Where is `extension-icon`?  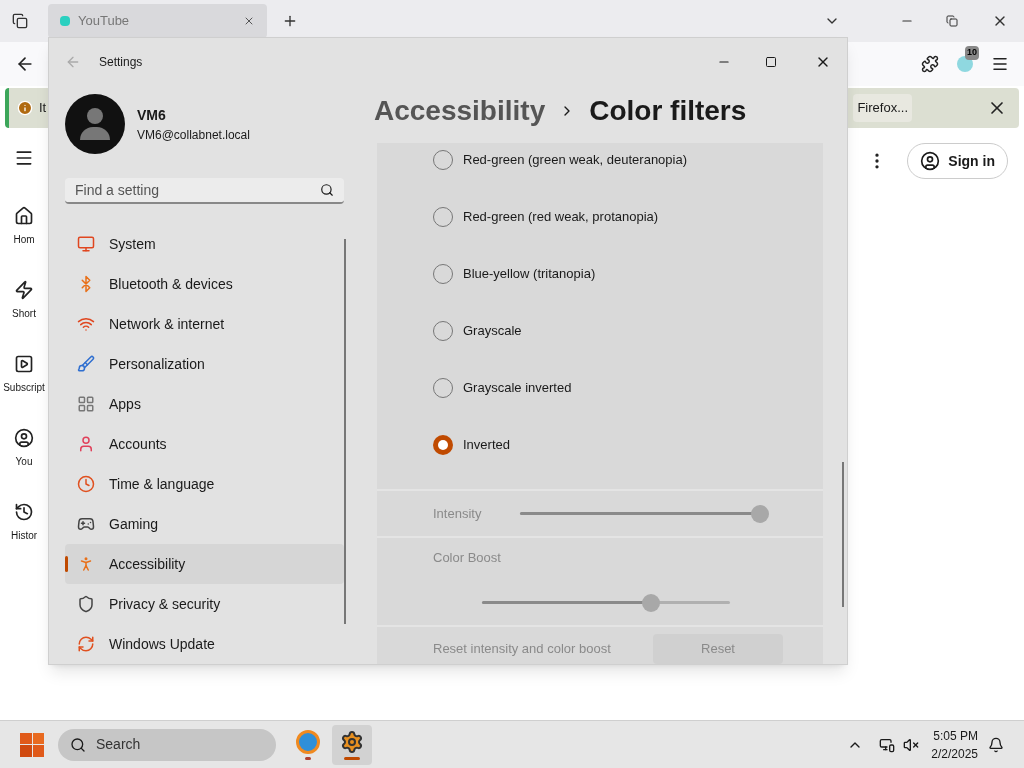 extension-icon is located at coordinates (965, 64).